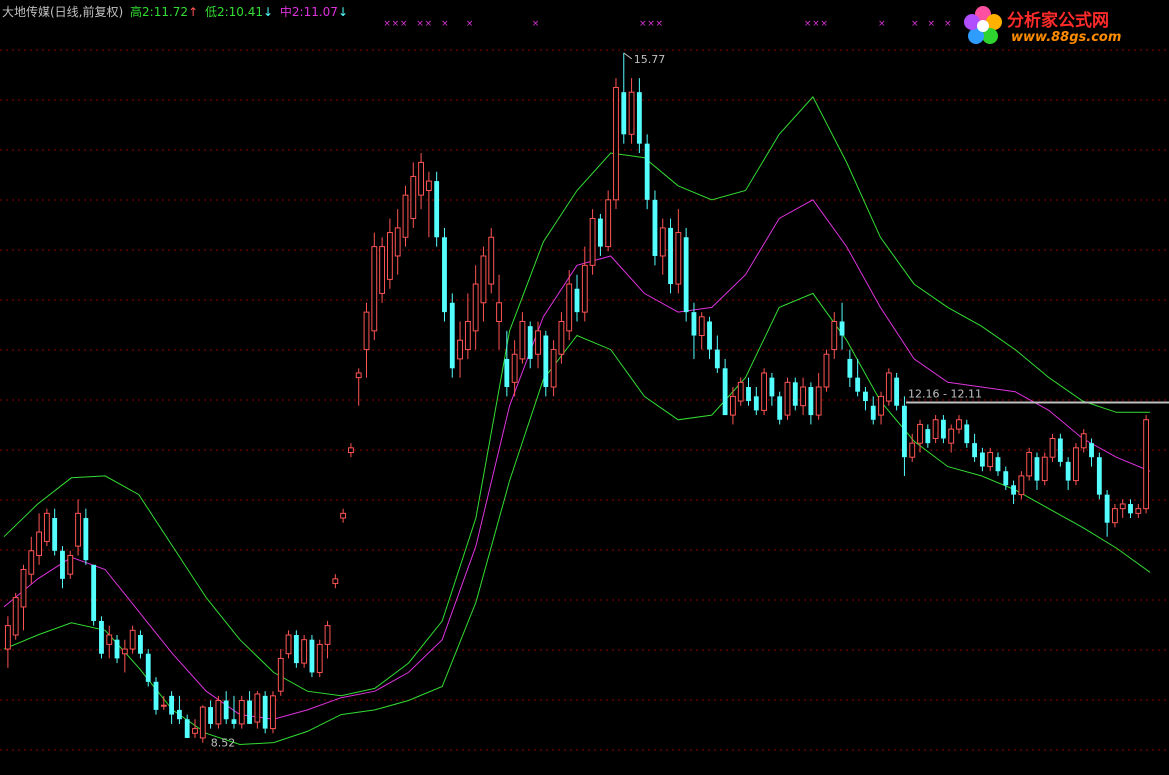 Image resolution: width=1169 pixels, height=775 pixels. I want to click on low-label: 低2, so click(214, 12).